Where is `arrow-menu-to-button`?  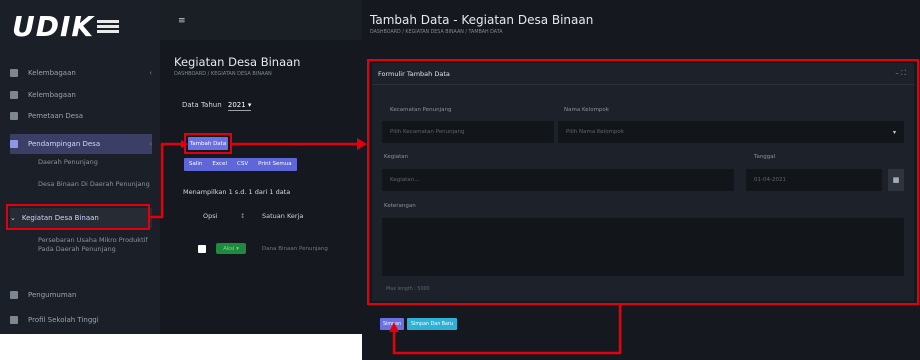 arrow-menu-to-button is located at coordinates (166, 180).